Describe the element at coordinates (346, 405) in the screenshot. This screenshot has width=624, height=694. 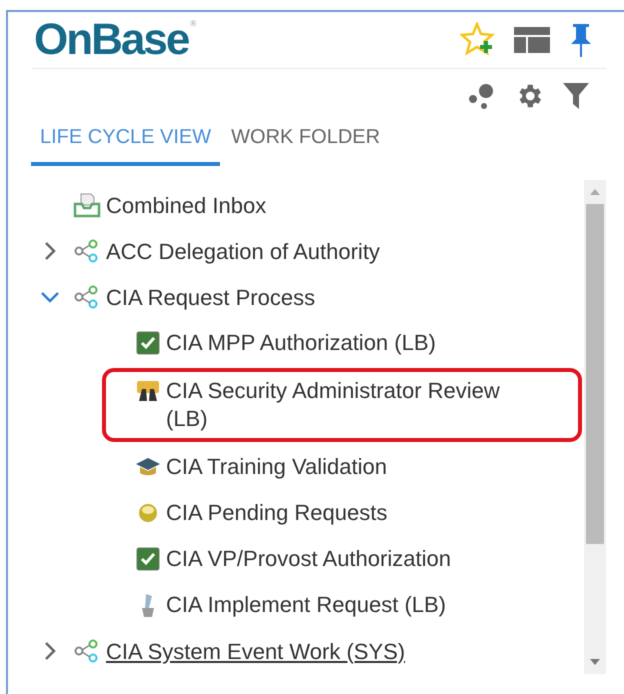
I see `tree-item: CIA Security Administrator Review (LB)` at that location.